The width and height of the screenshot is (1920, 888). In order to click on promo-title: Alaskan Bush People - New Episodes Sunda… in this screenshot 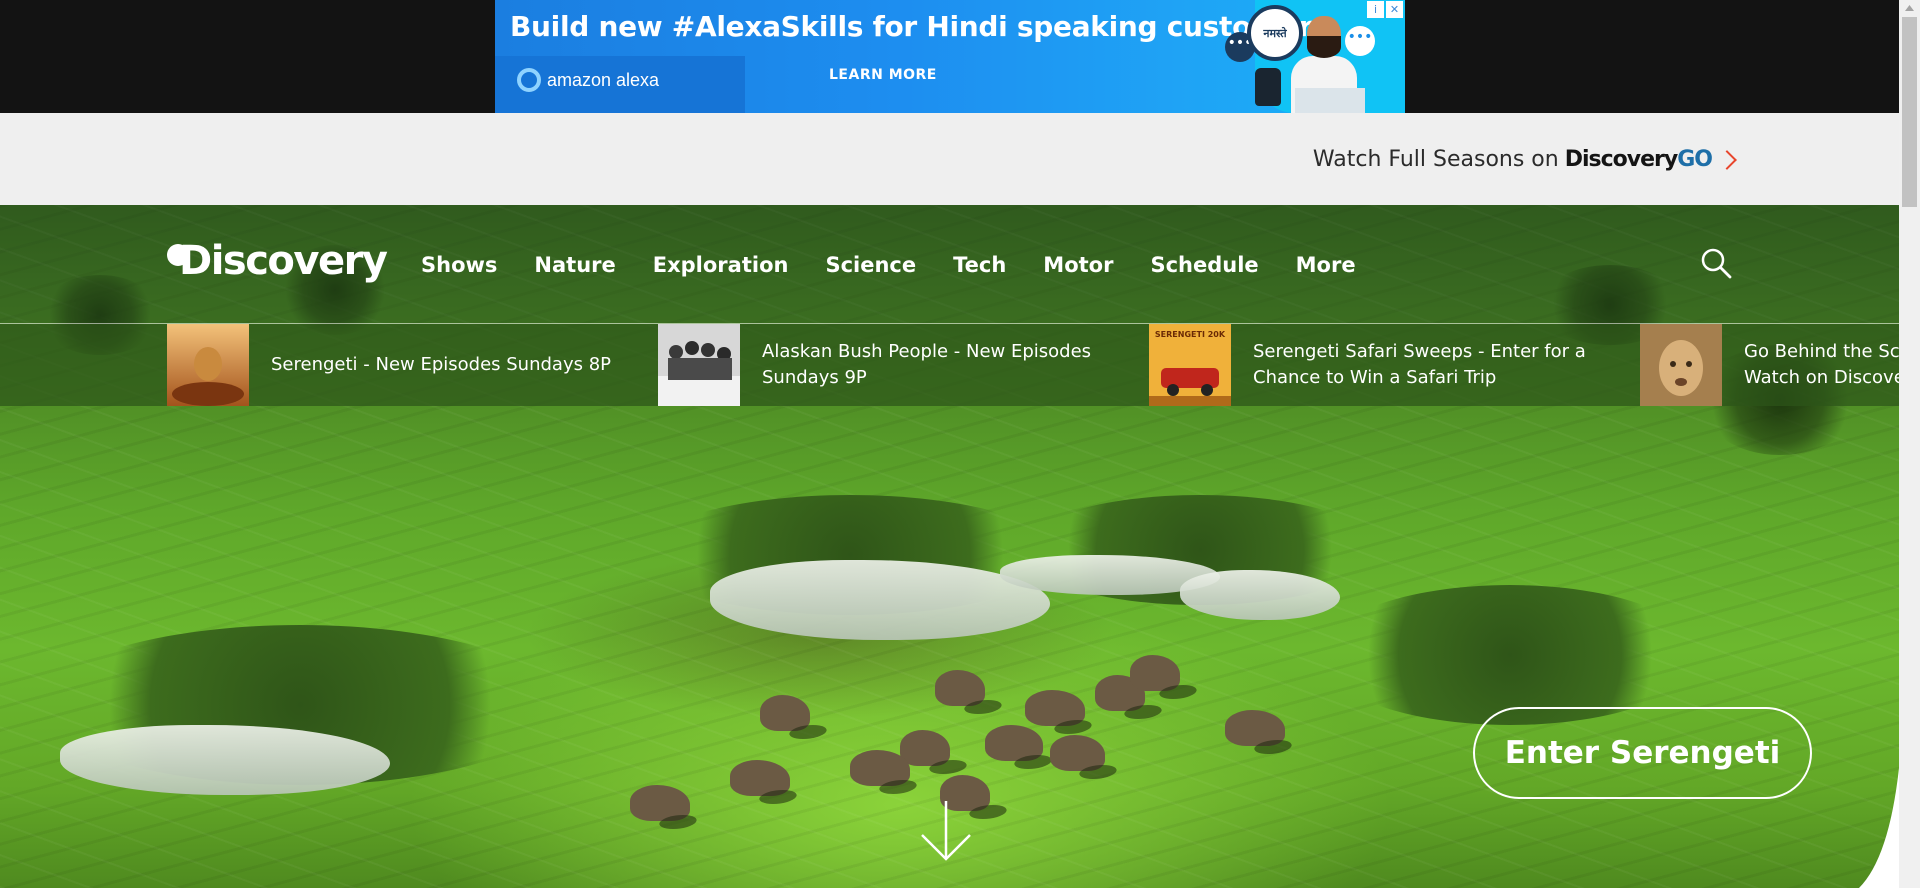, I will do `click(927, 364)`.